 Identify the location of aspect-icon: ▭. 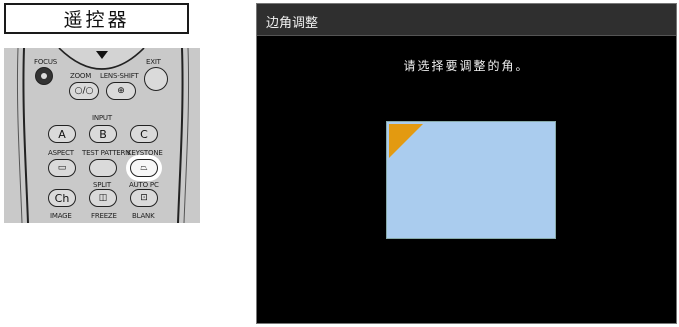
(62, 168).